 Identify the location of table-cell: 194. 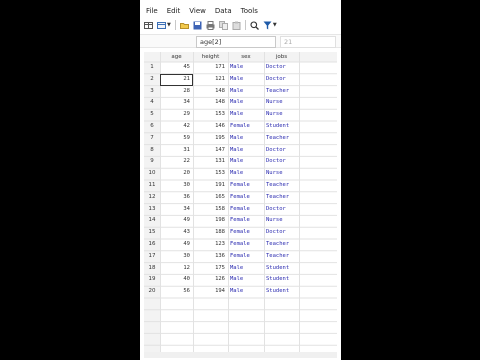
(210, 292).